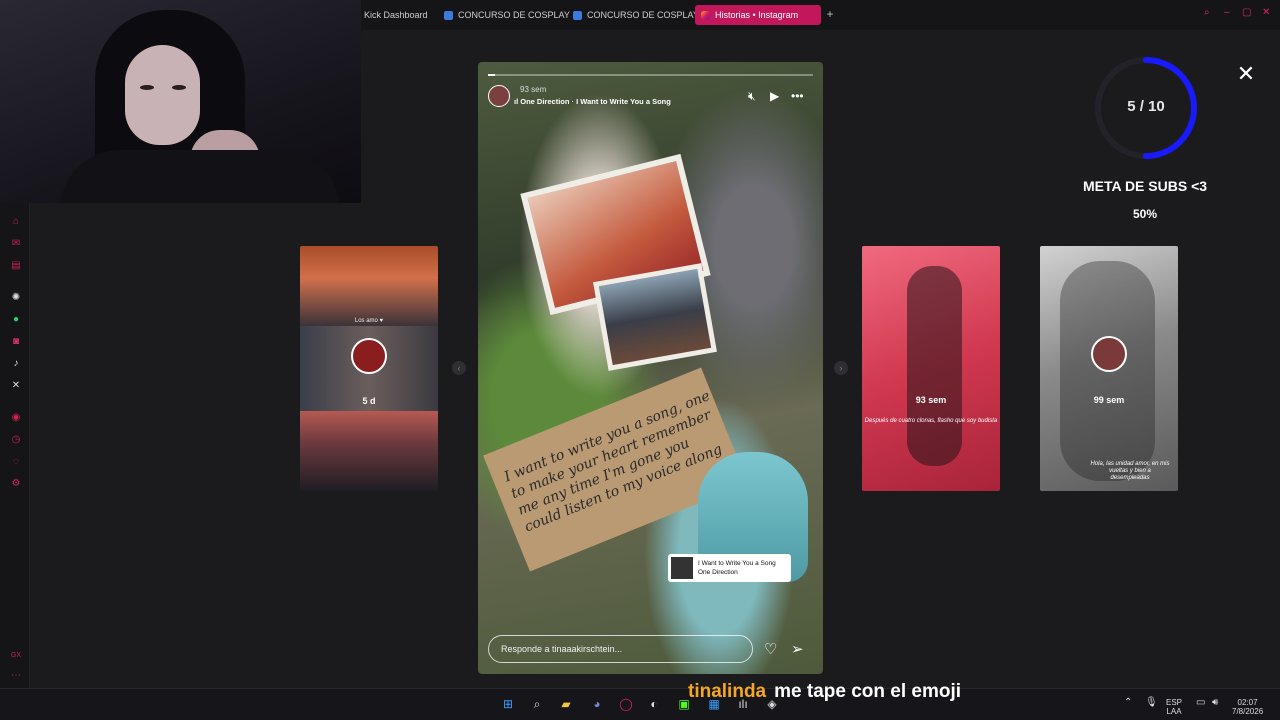 The width and height of the screenshot is (1280, 720). What do you see at coordinates (729, 568) in the screenshot?
I see `music-sticker: I Want to Write You a Song One Direction` at bounding box center [729, 568].